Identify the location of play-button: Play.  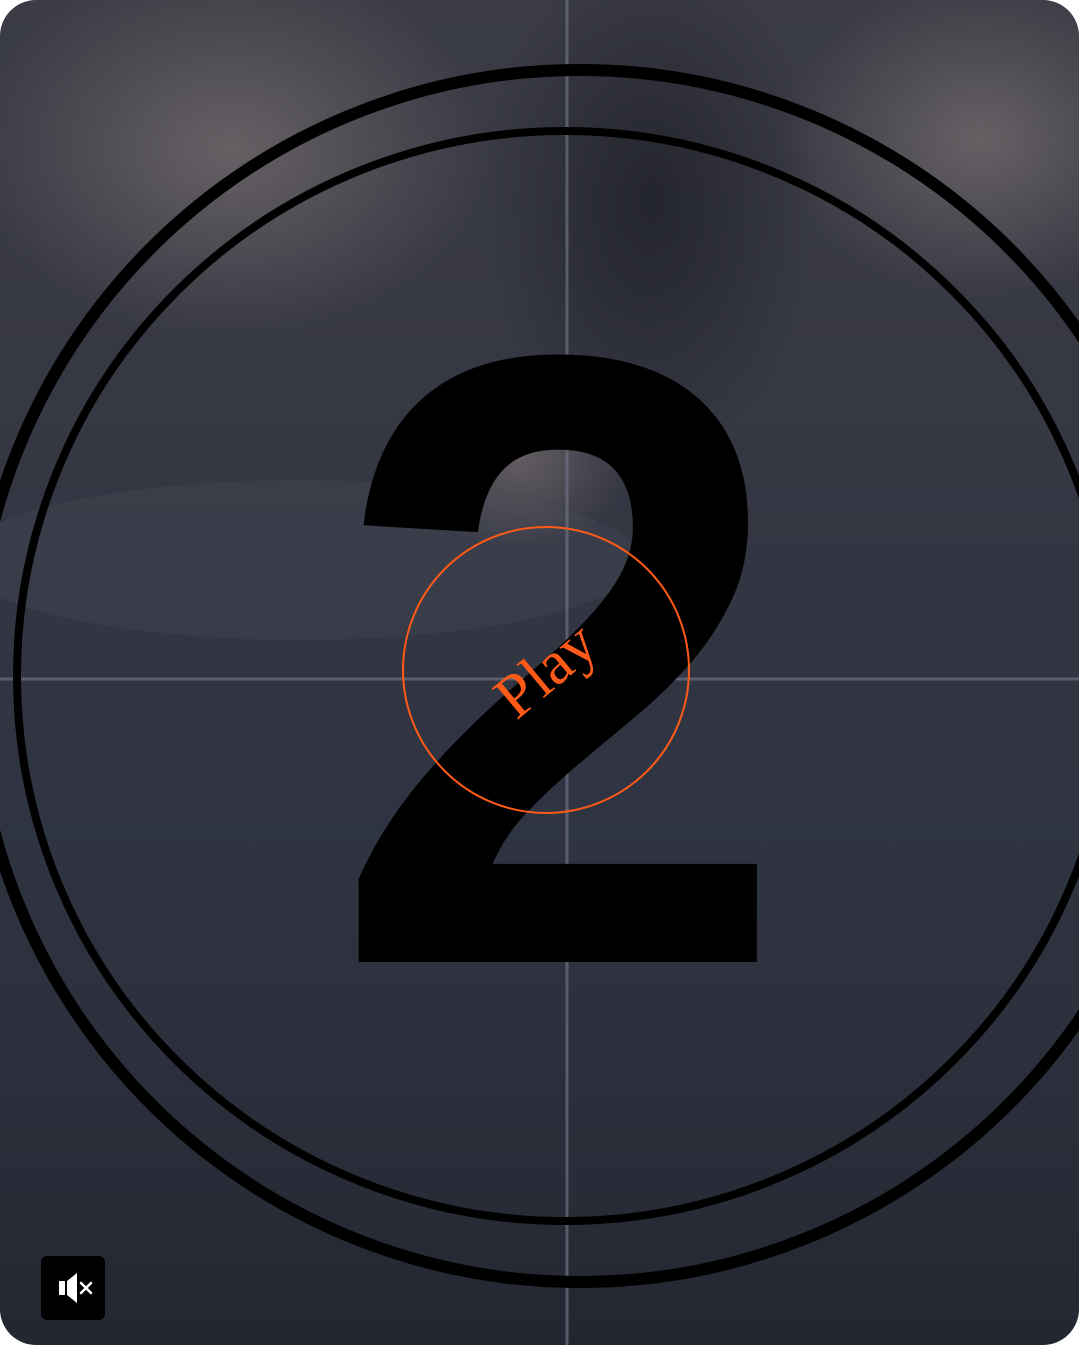
(546, 670).